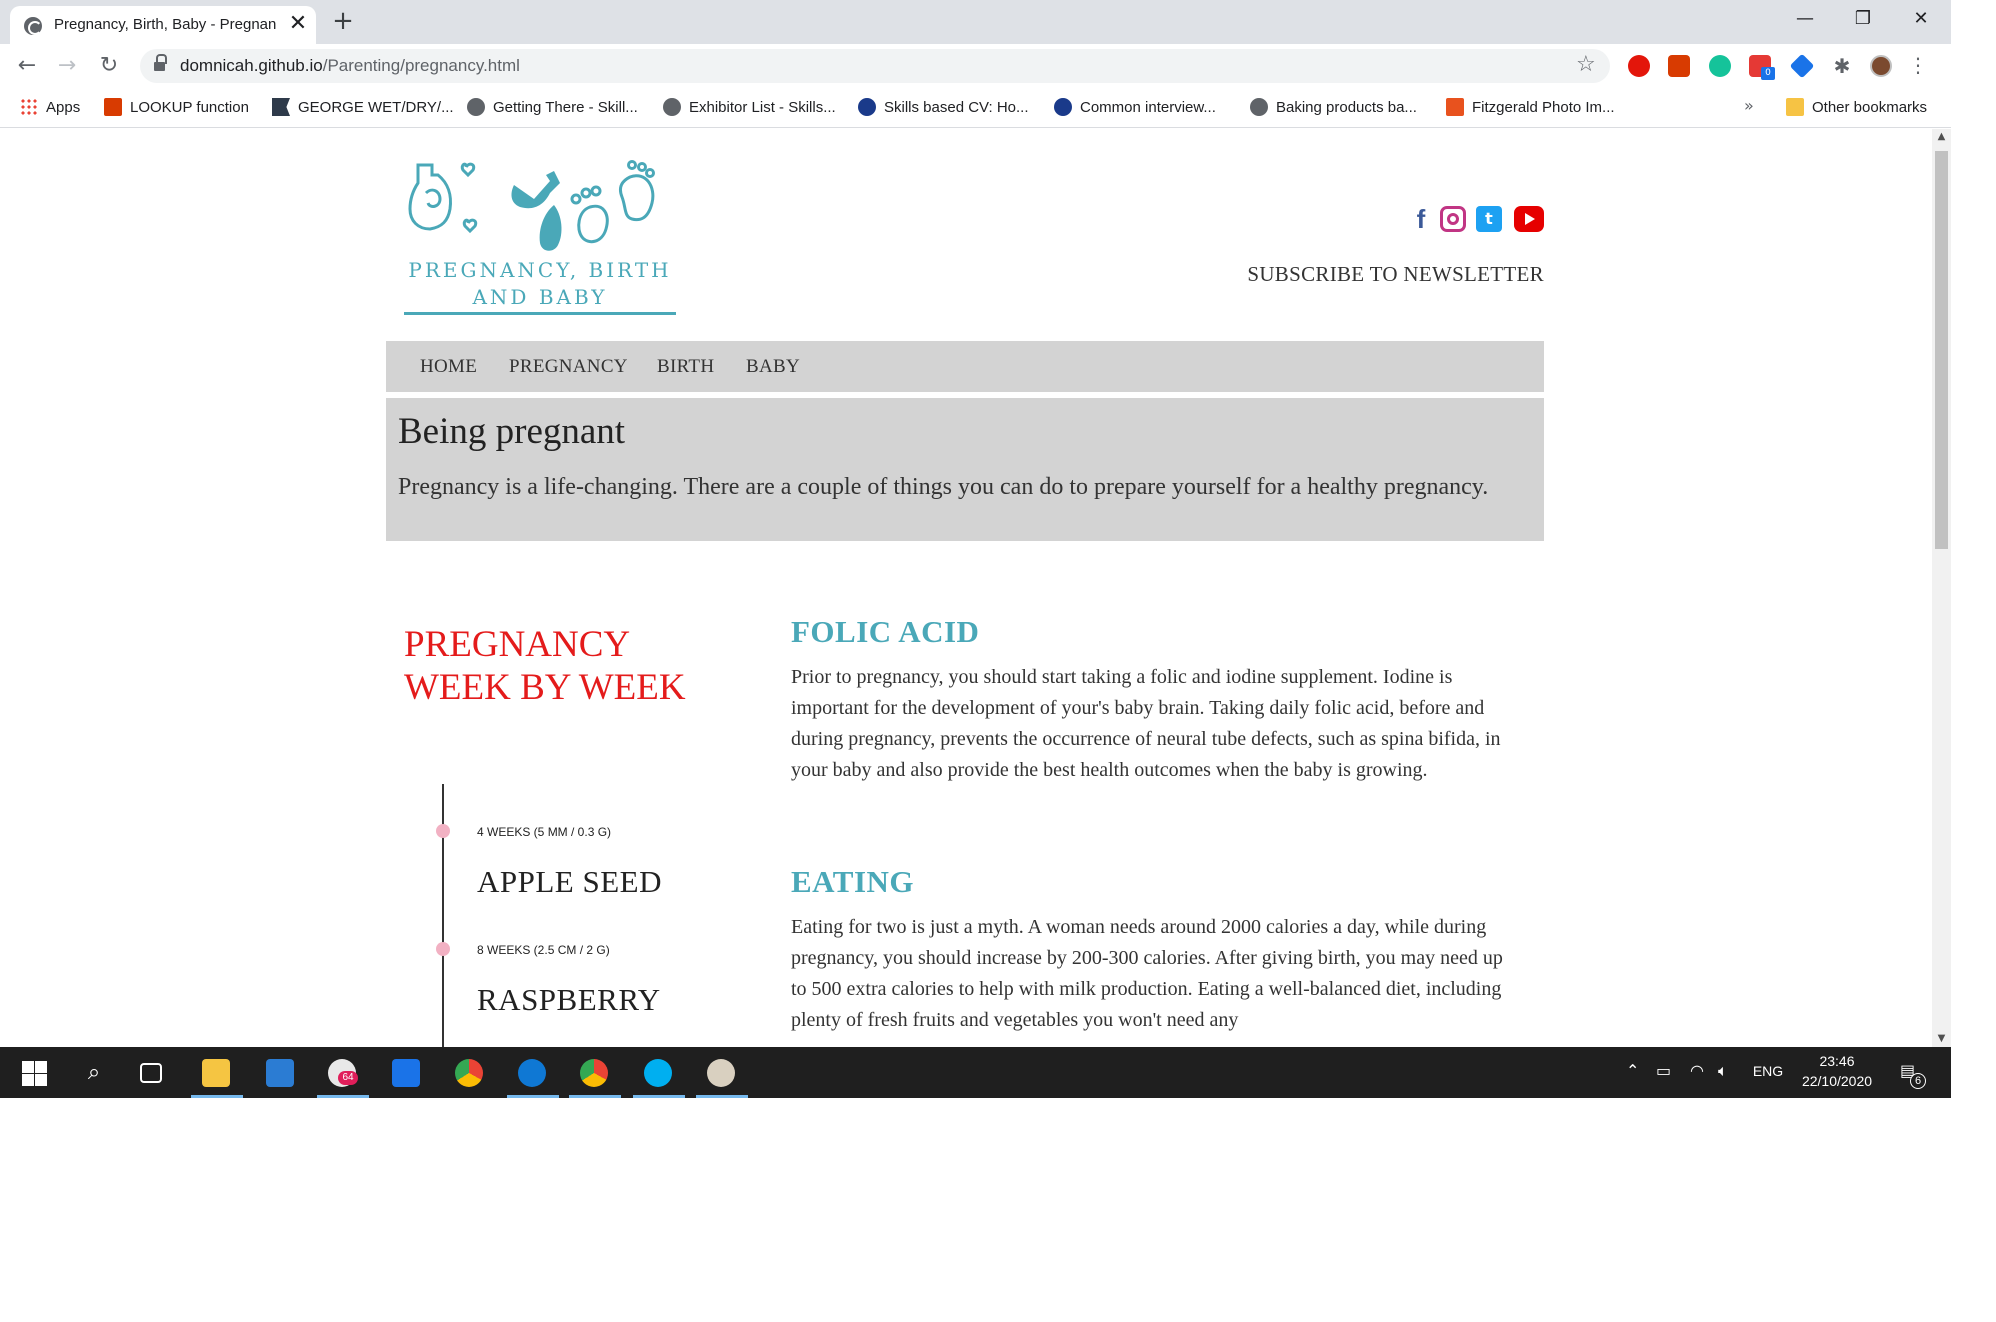  I want to click on slack-icon: 64, so click(343, 1073).